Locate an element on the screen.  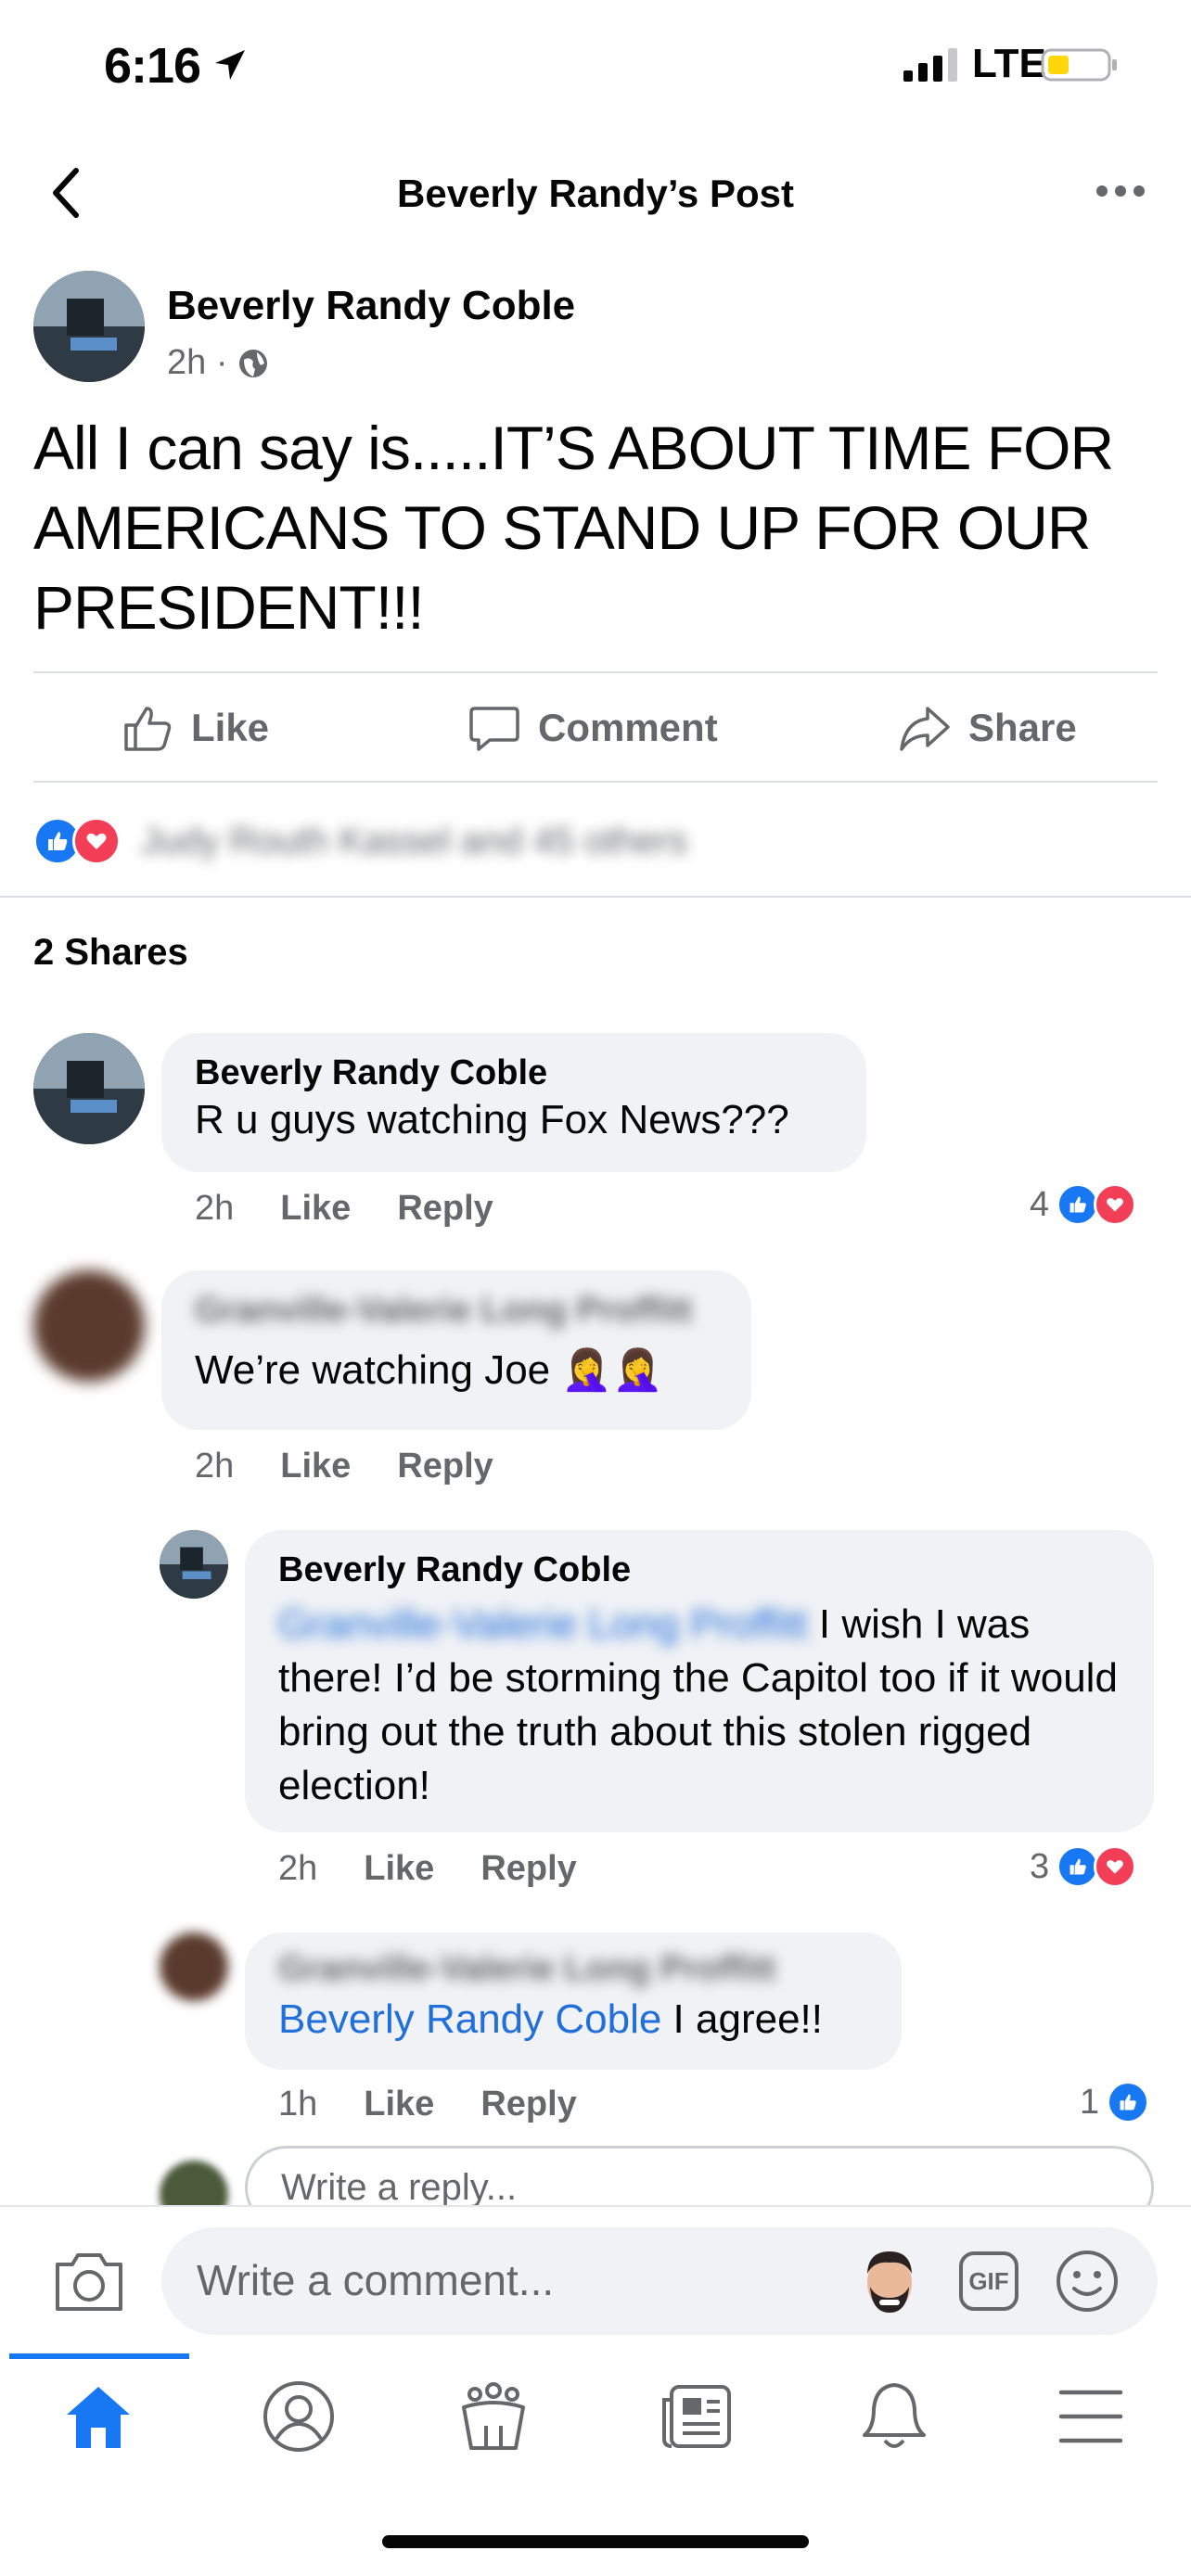
comment-button: Comment is located at coordinates (592, 728).